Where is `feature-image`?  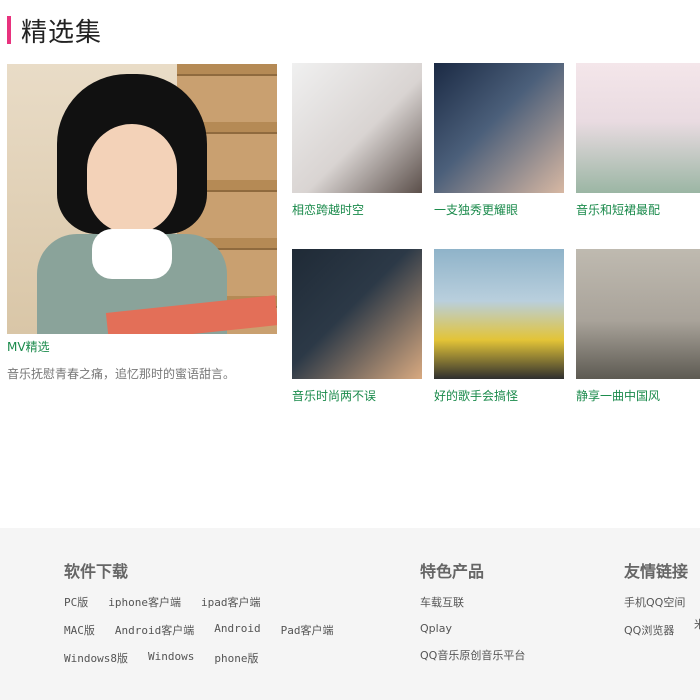
feature-image is located at coordinates (142, 199).